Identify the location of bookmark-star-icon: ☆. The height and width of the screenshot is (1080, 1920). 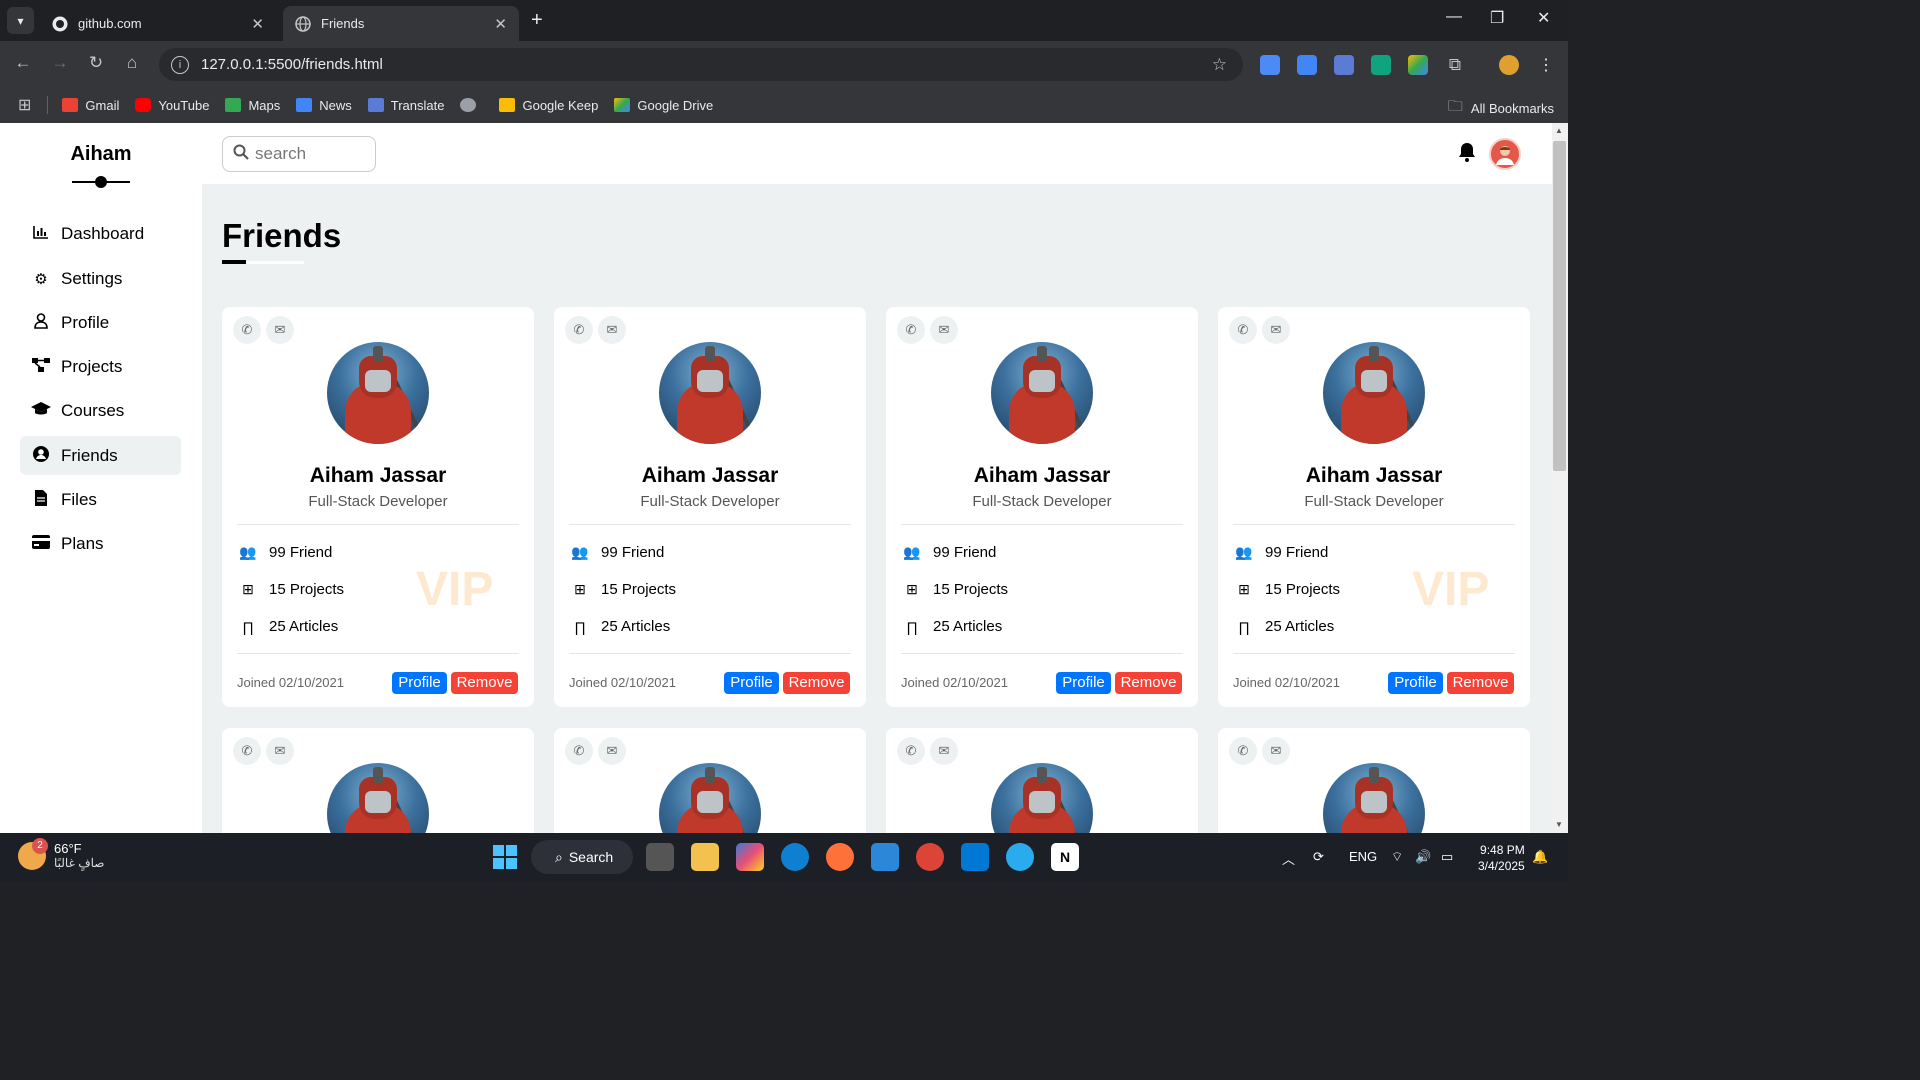
(1219, 65).